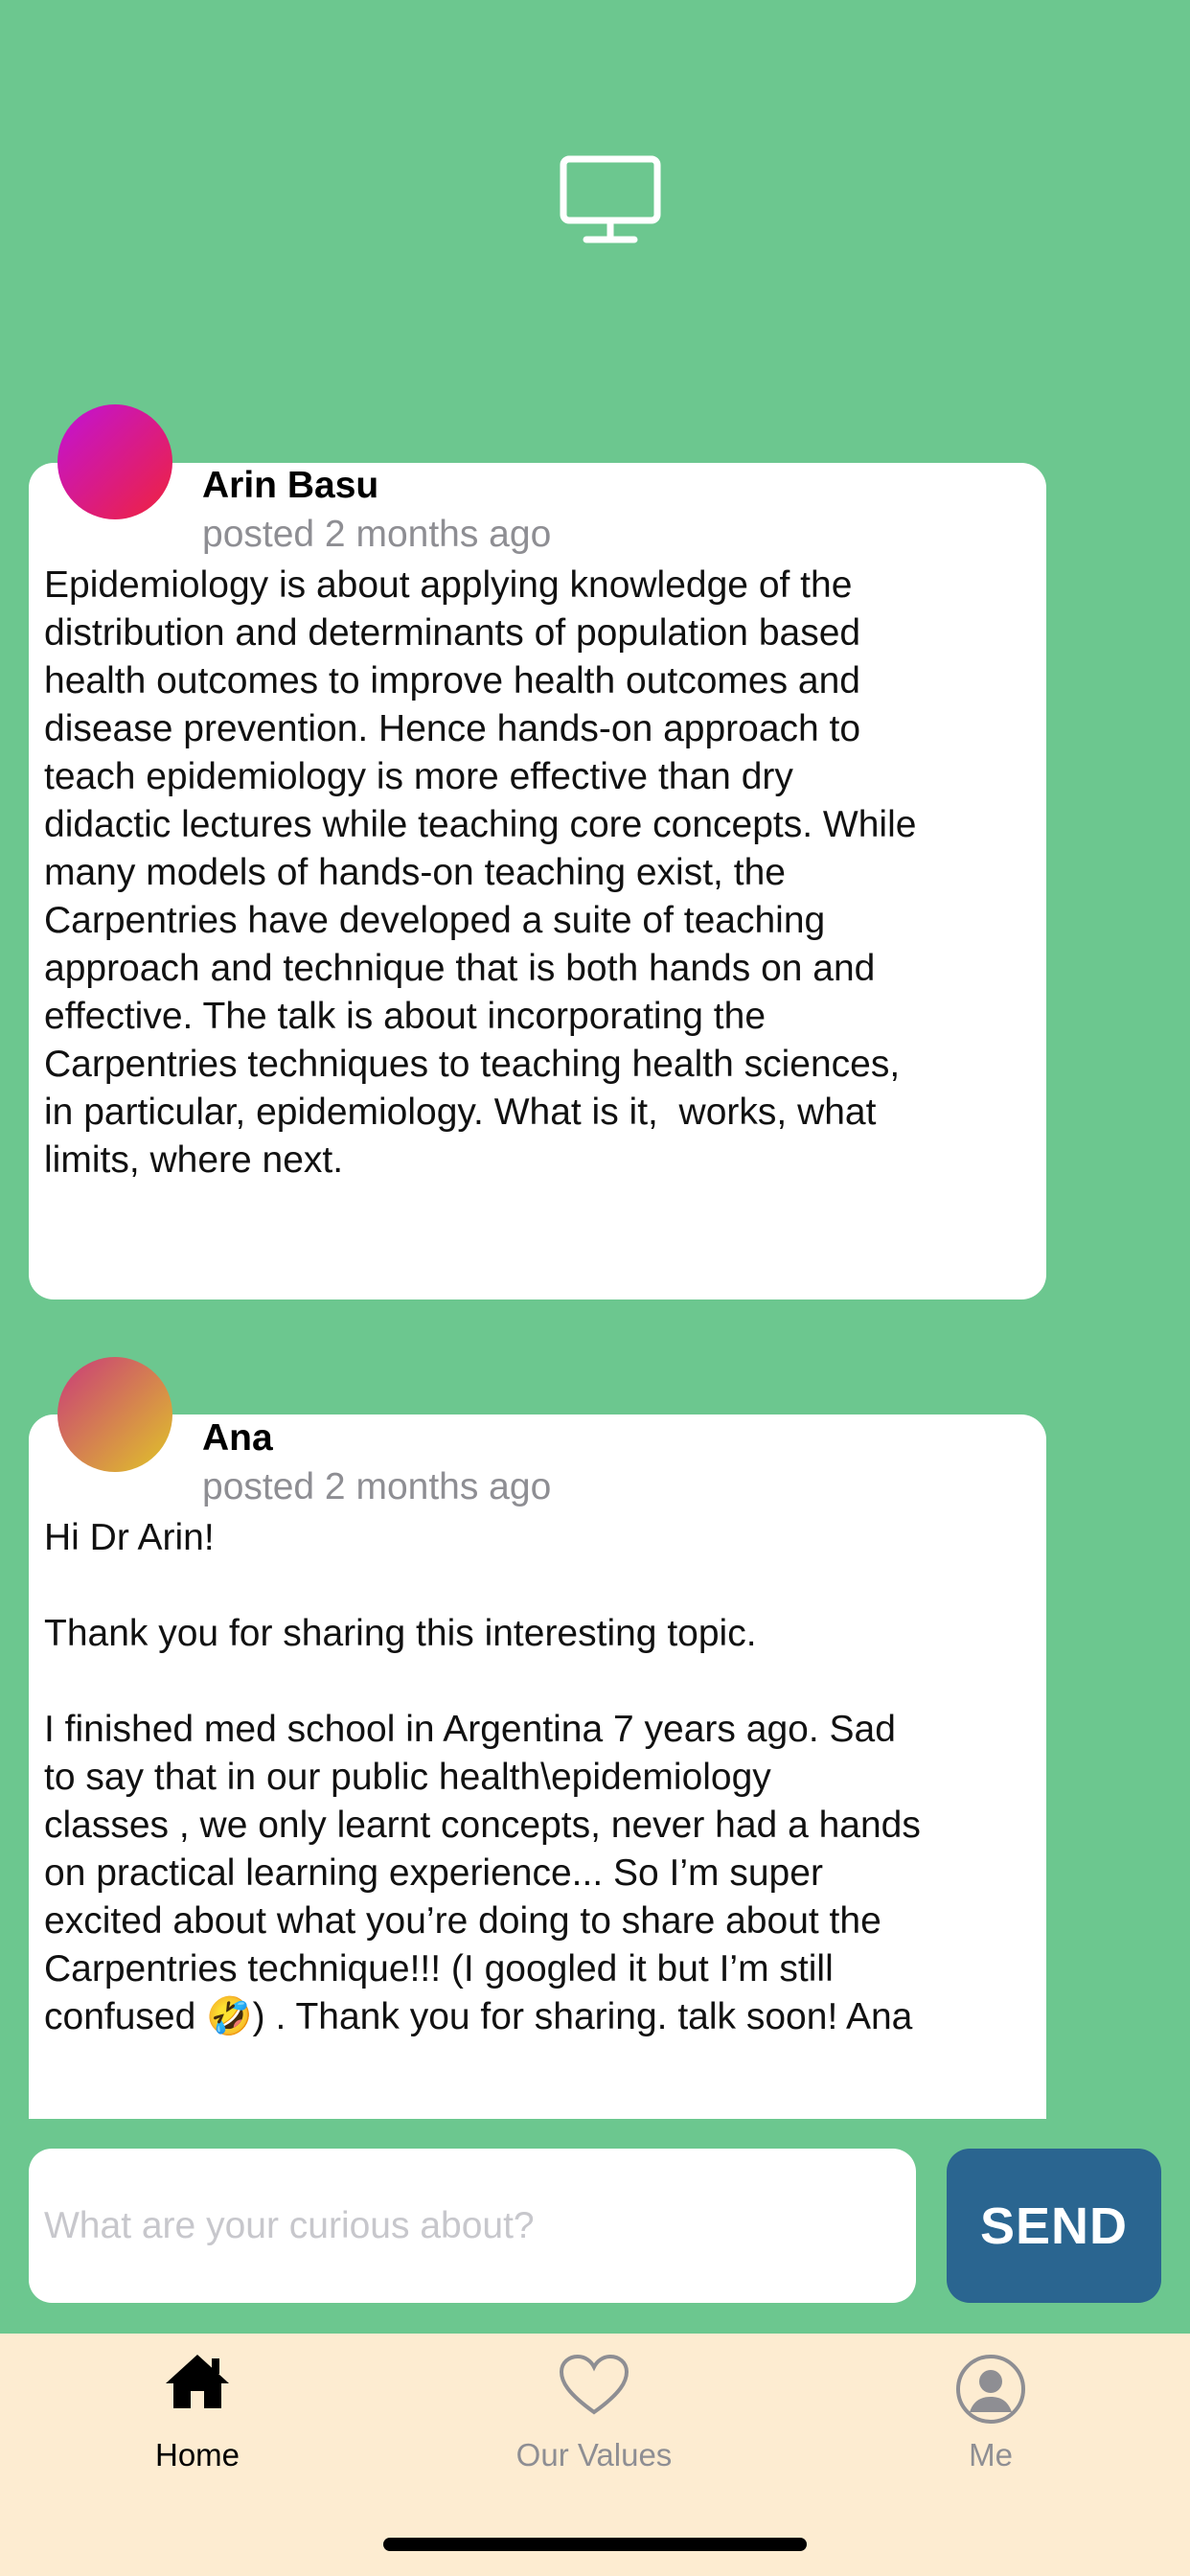  Describe the element at coordinates (595, 2544) in the screenshot. I see `home-indicator` at that location.